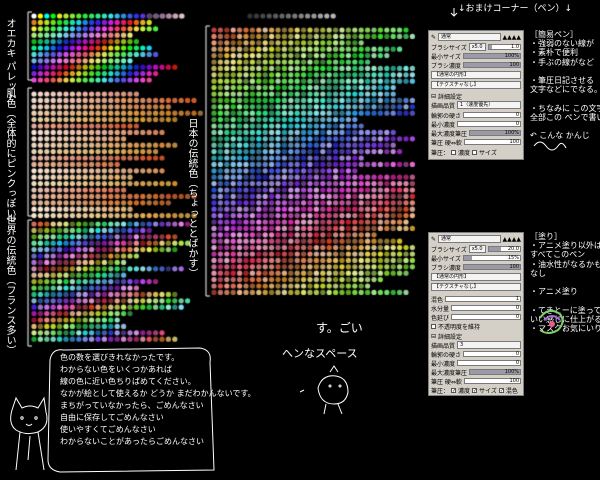 This screenshot has height=480, width=600. Describe the element at coordinates (550, 146) in the screenshot. I see `swirl-doodle` at that location.